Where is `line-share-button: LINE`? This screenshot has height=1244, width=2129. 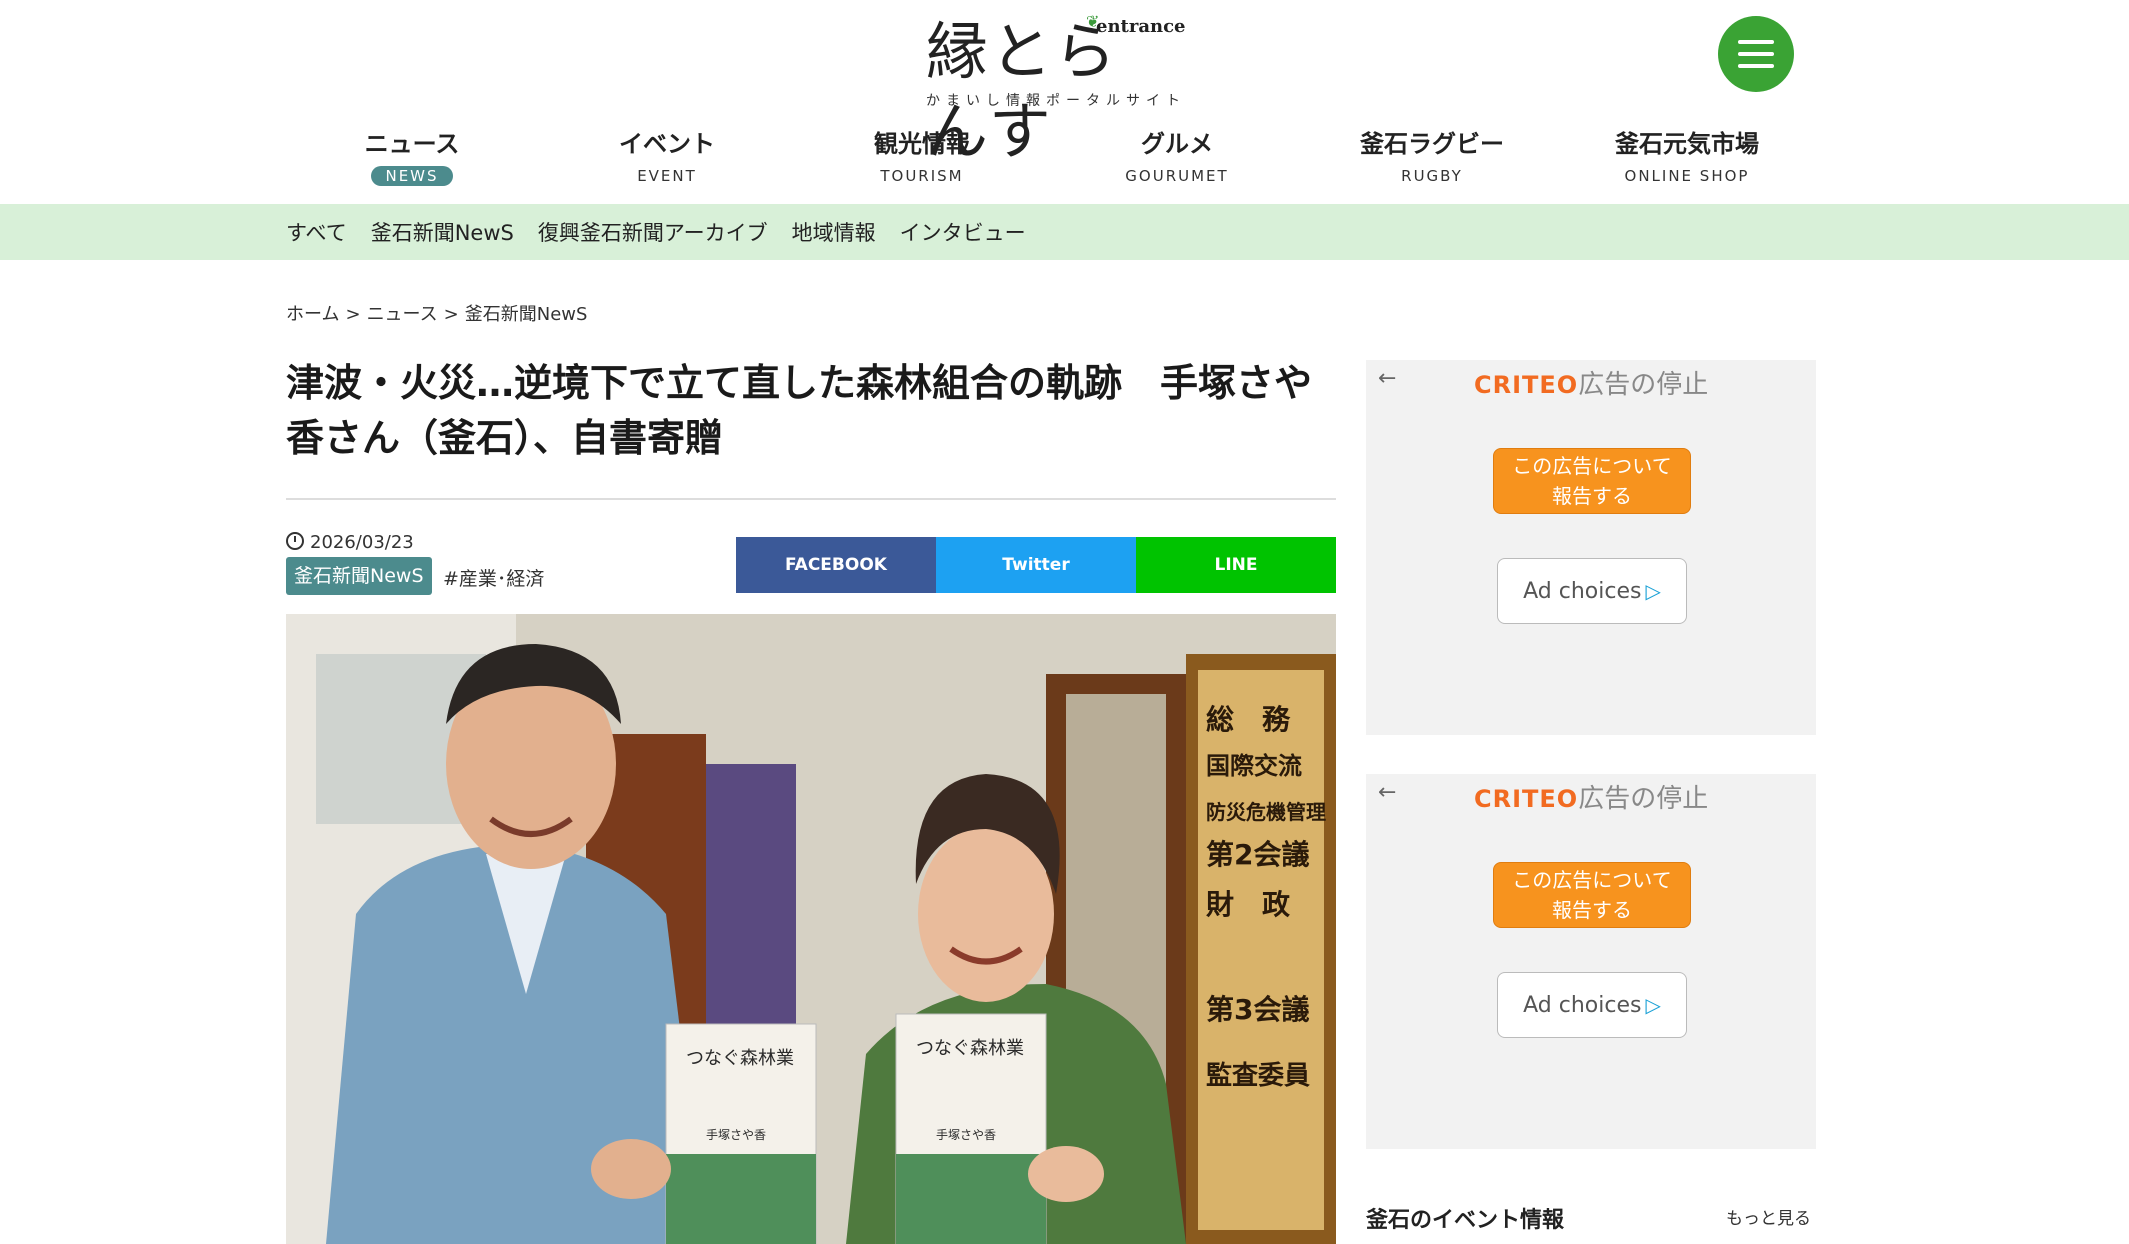 line-share-button: LINE is located at coordinates (1236, 565).